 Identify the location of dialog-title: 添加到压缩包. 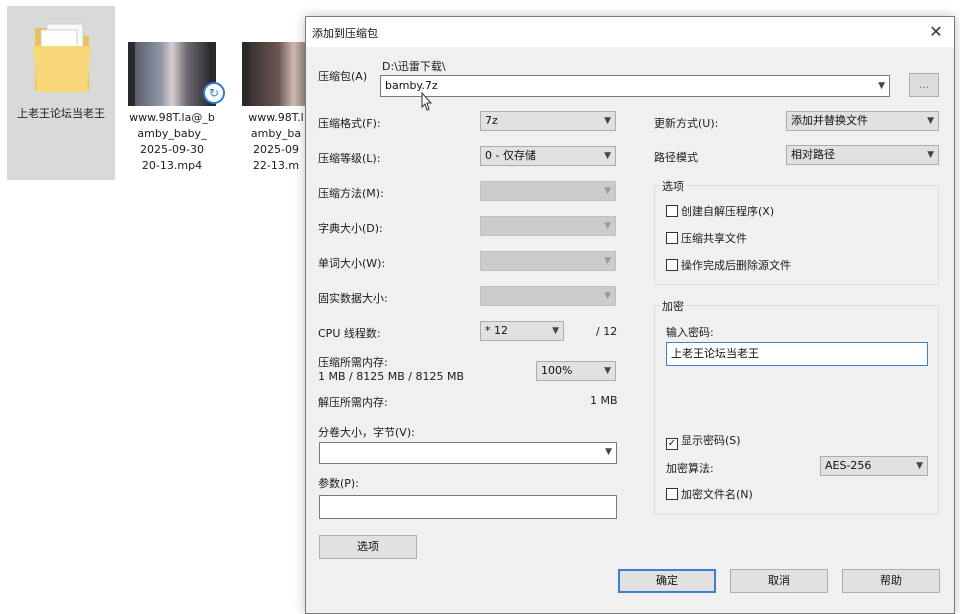
(345, 33).